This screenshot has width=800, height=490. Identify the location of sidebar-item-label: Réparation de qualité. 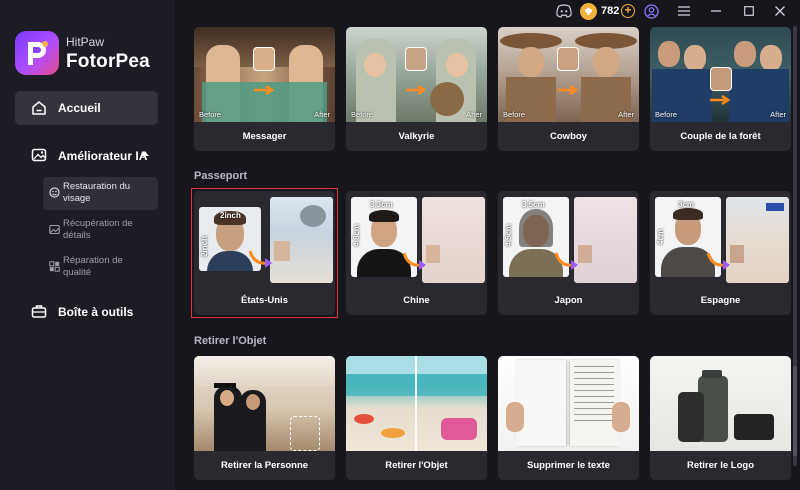
(93, 267).